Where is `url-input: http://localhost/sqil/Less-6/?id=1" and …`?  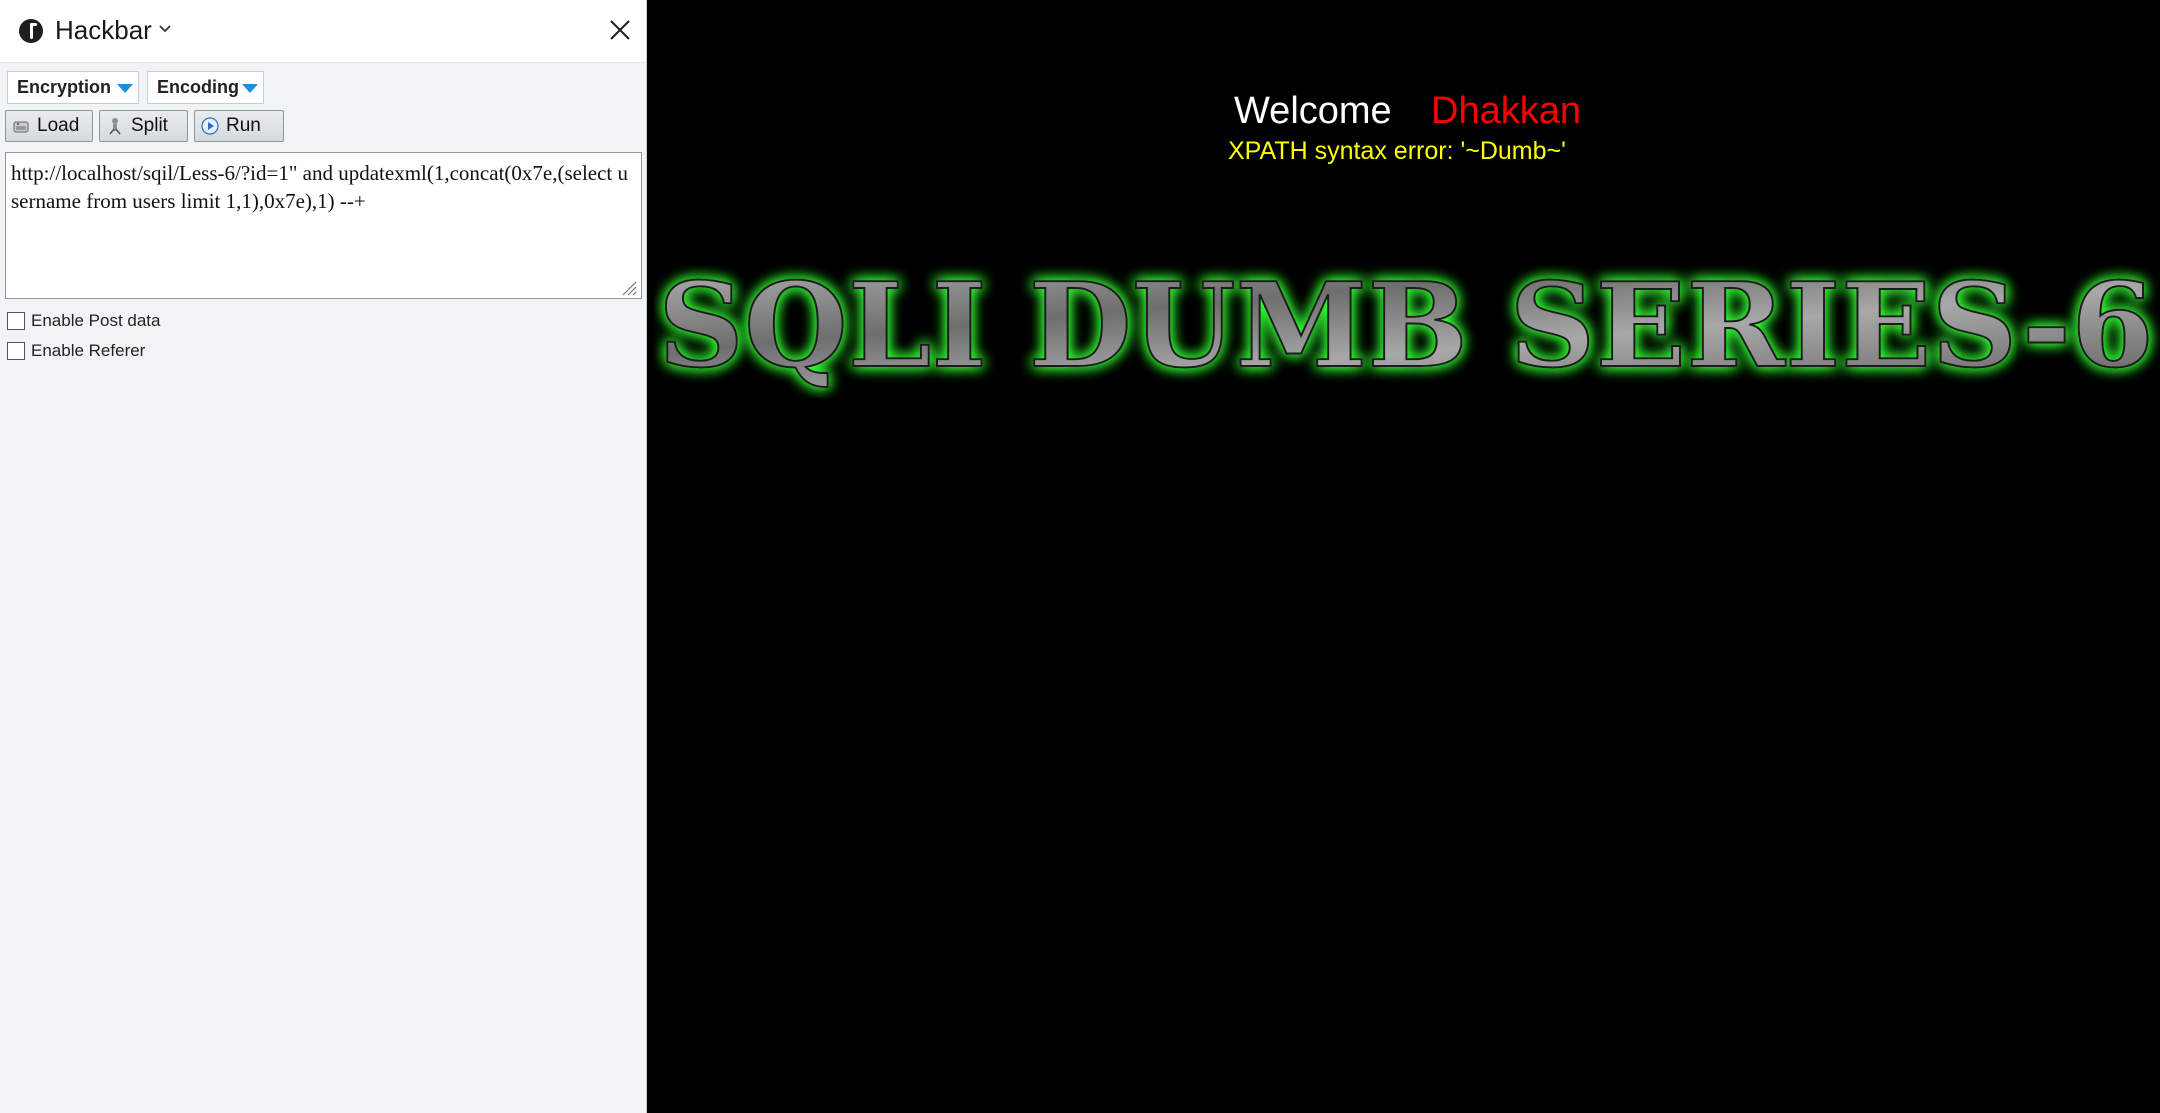 url-input: http://localhost/sqil/Less-6/?id=1" and … is located at coordinates (323, 225).